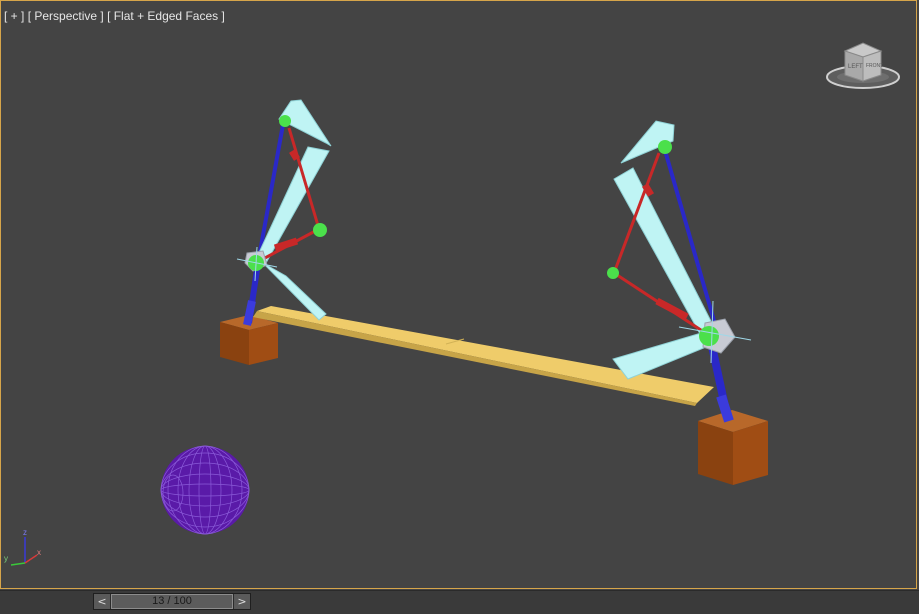 This screenshot has width=919, height=614. I want to click on time-slider-bar: < 13 / 100 >, so click(459, 602).